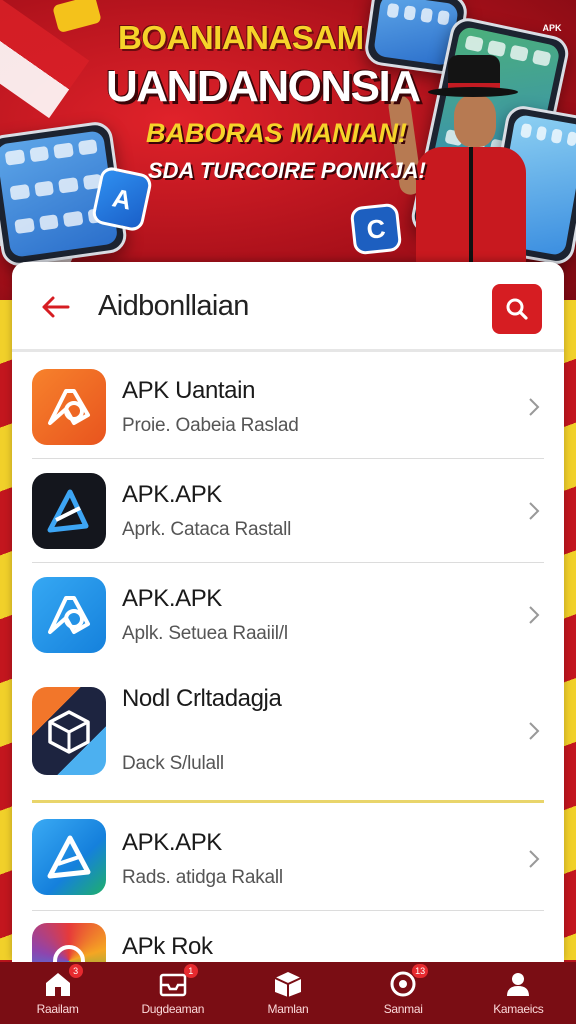 This screenshot has width=576, height=1024. I want to click on nav-label: Raailam, so click(57, 1009).